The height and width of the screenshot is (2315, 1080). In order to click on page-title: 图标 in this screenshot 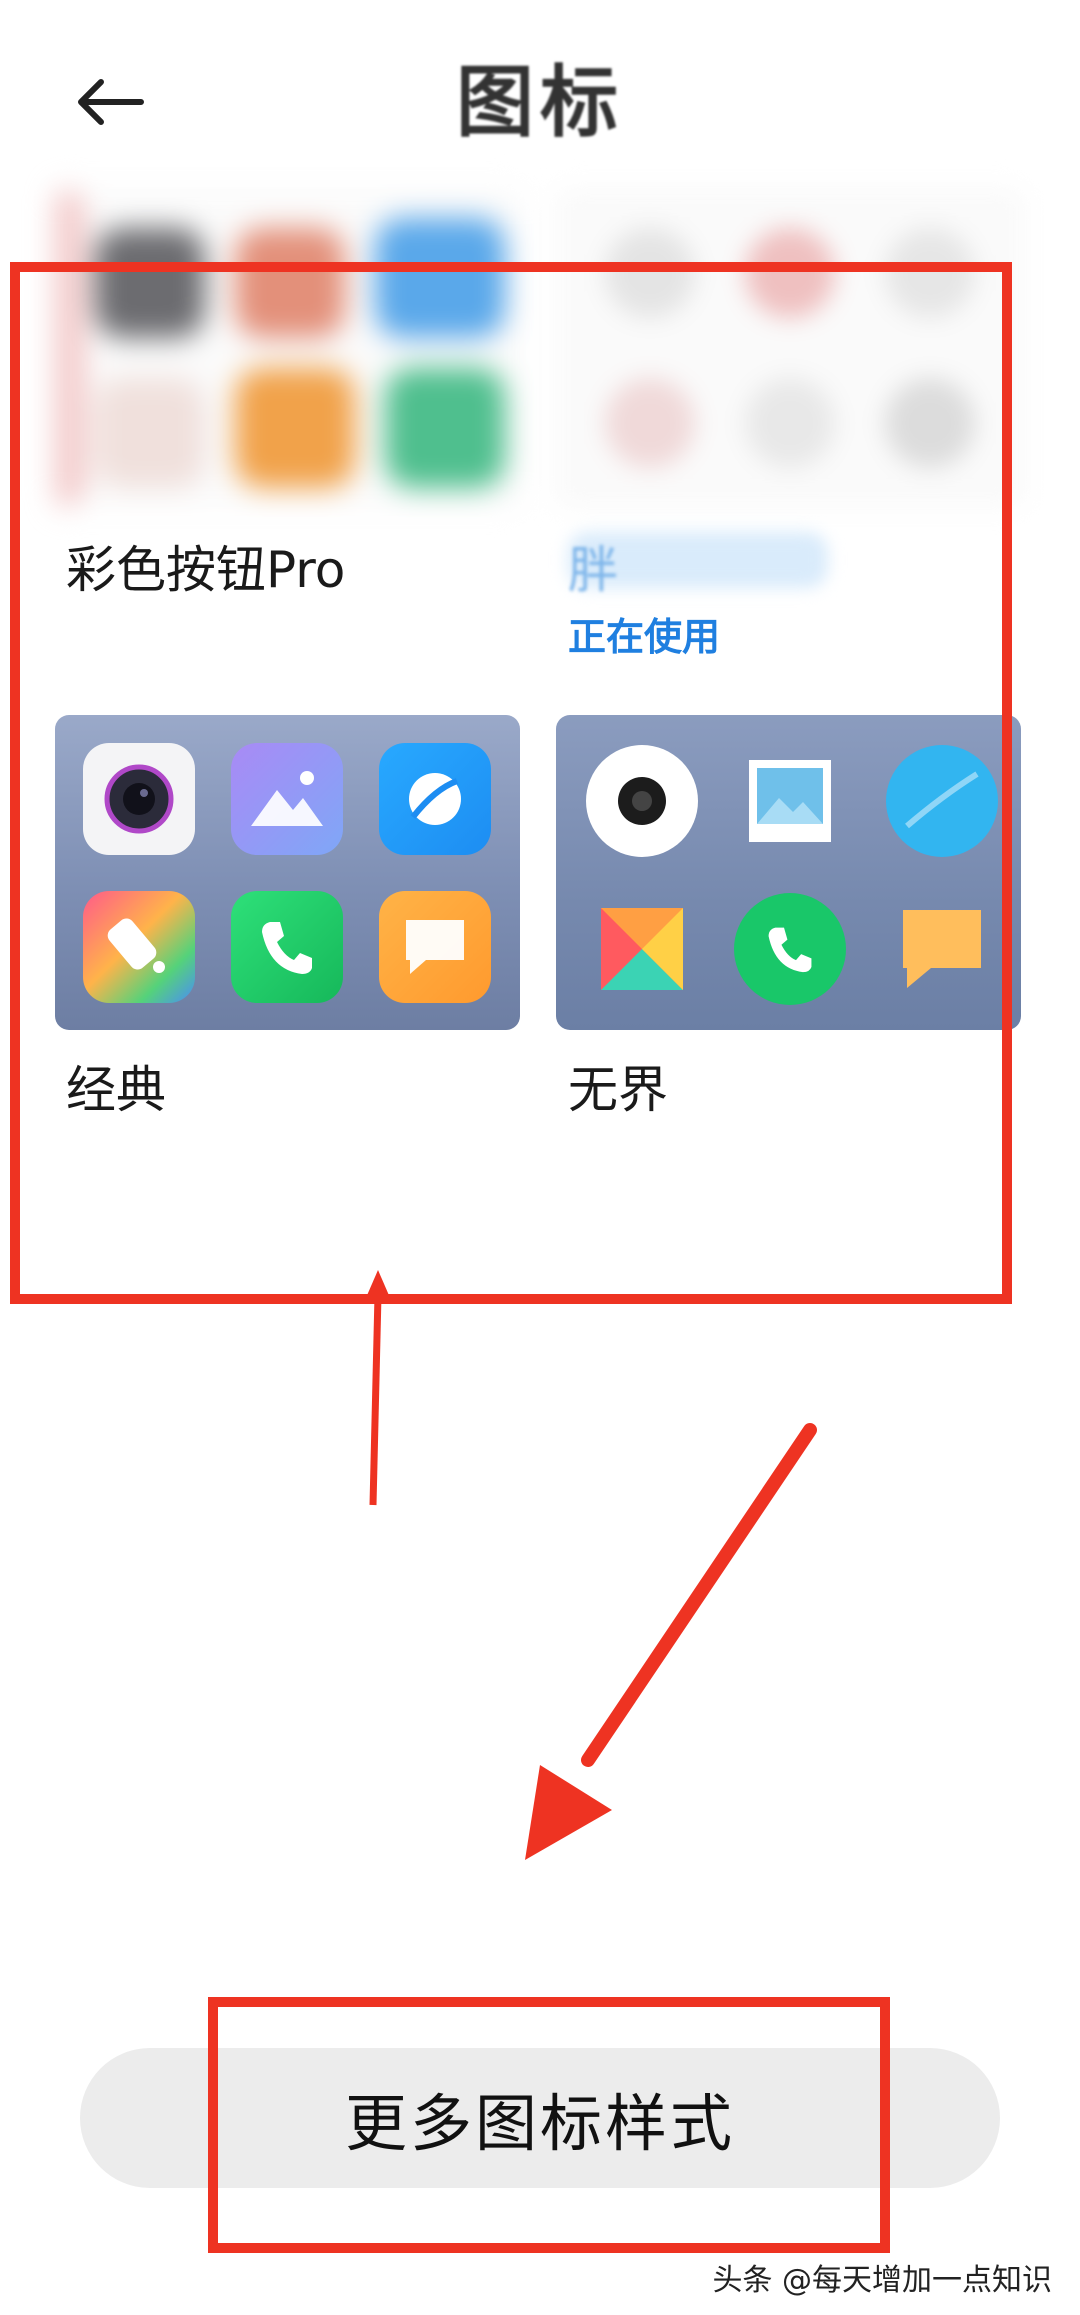, I will do `click(539, 103)`.